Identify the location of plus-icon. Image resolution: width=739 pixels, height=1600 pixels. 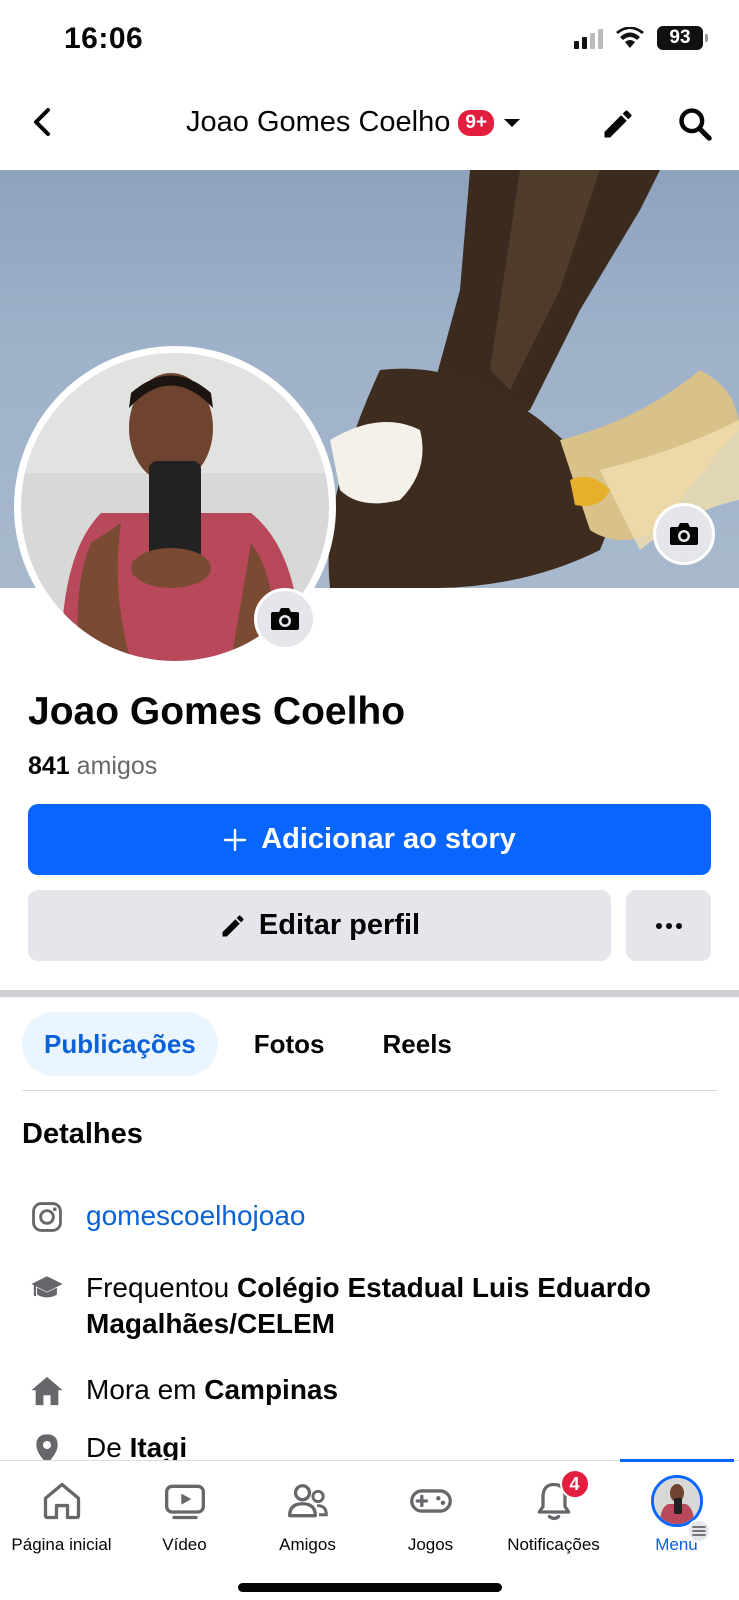
(235, 839).